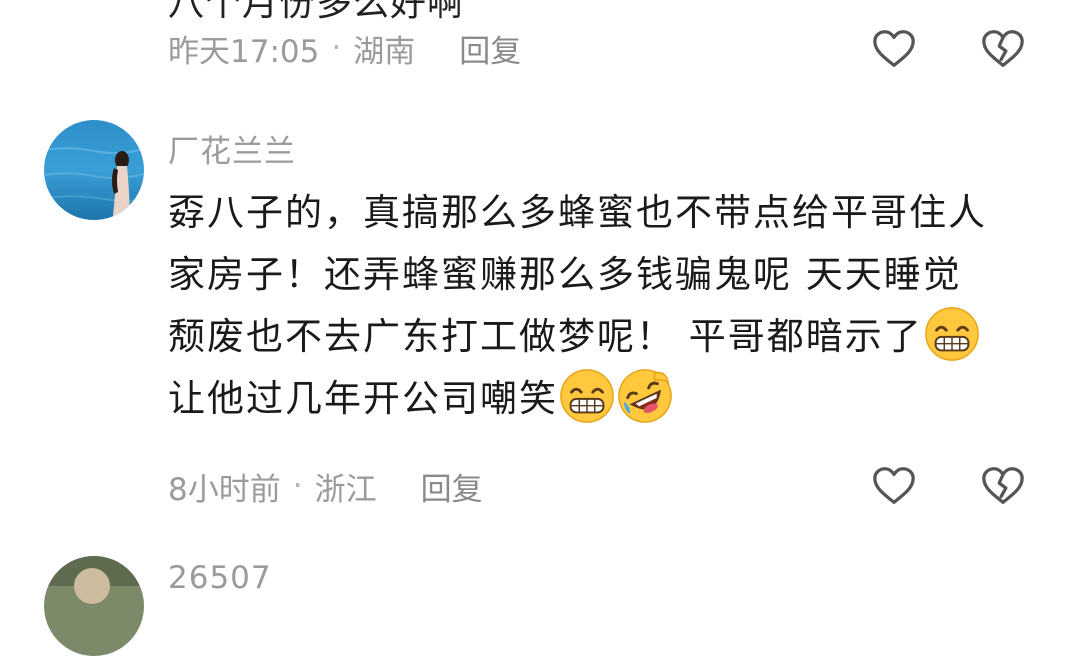  I want to click on rofl-emoji, so click(645, 395).